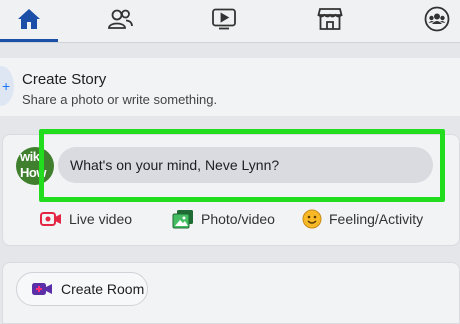  I want to click on marketplace-icon, so click(330, 21).